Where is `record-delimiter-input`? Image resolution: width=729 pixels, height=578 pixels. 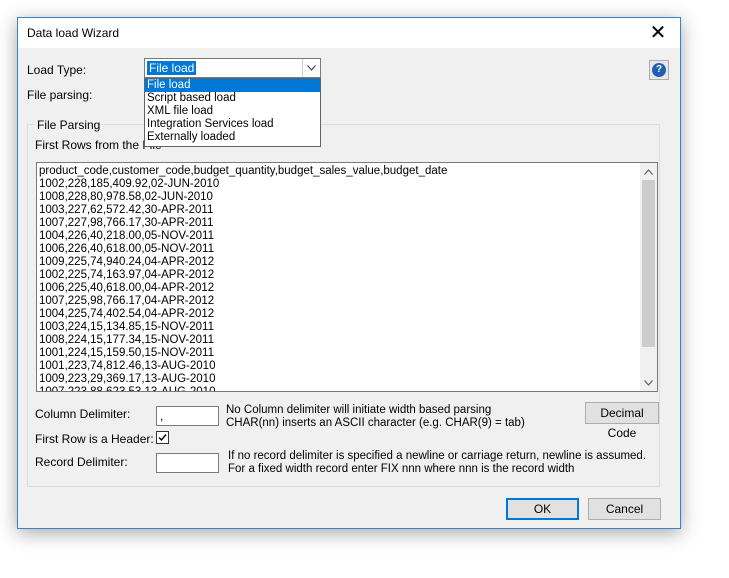 record-delimiter-input is located at coordinates (187, 463).